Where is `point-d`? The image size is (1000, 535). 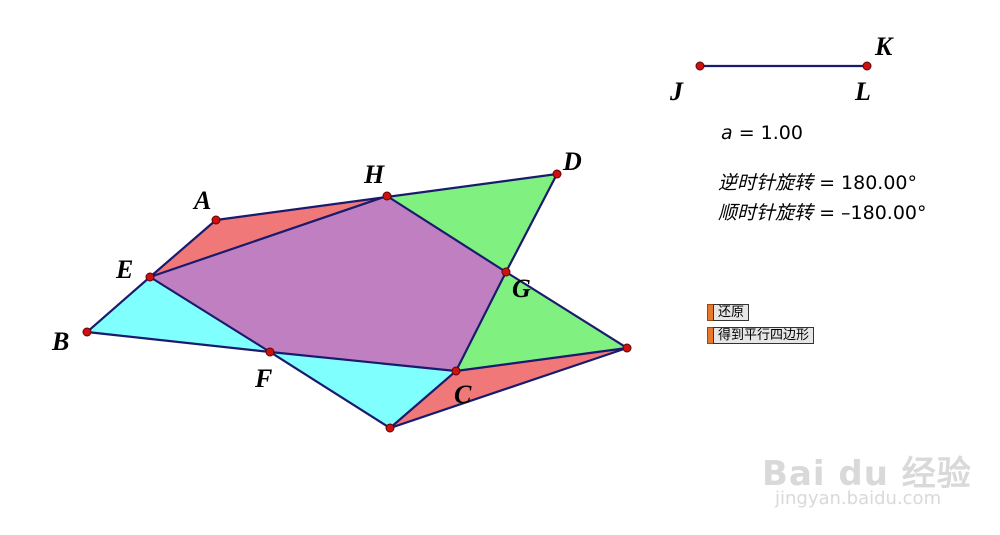 point-d is located at coordinates (557, 174).